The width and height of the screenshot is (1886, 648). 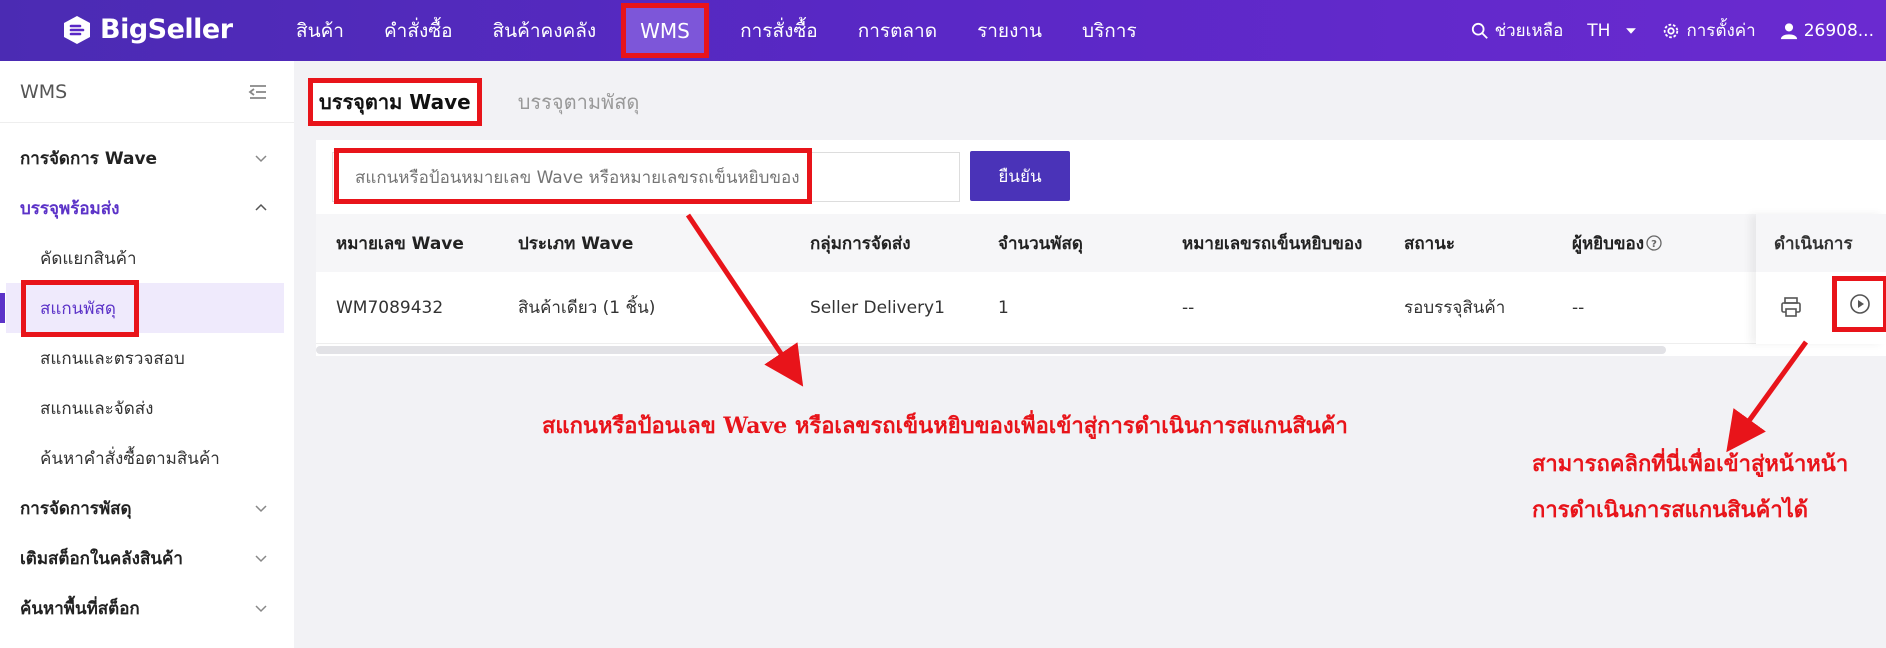 What do you see at coordinates (1599, 30) in the screenshot?
I see `language-label: TH` at bounding box center [1599, 30].